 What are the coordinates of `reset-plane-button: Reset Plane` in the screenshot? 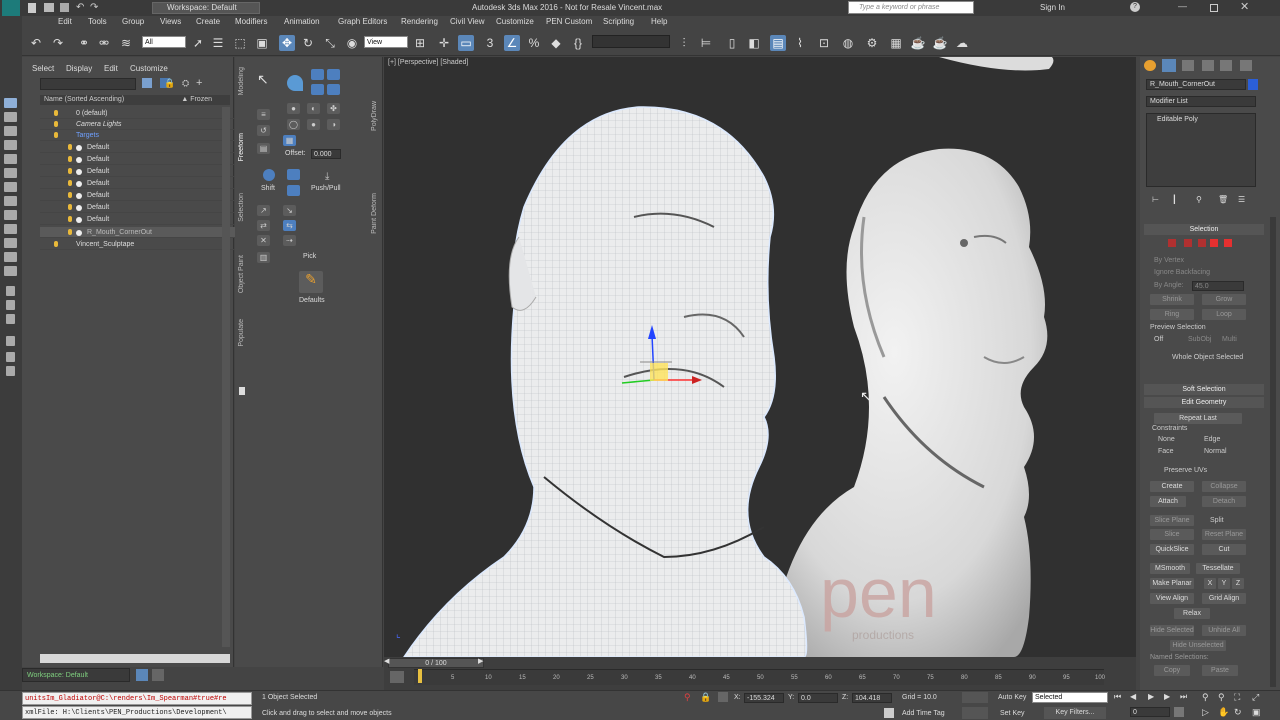 It's located at (1224, 534).